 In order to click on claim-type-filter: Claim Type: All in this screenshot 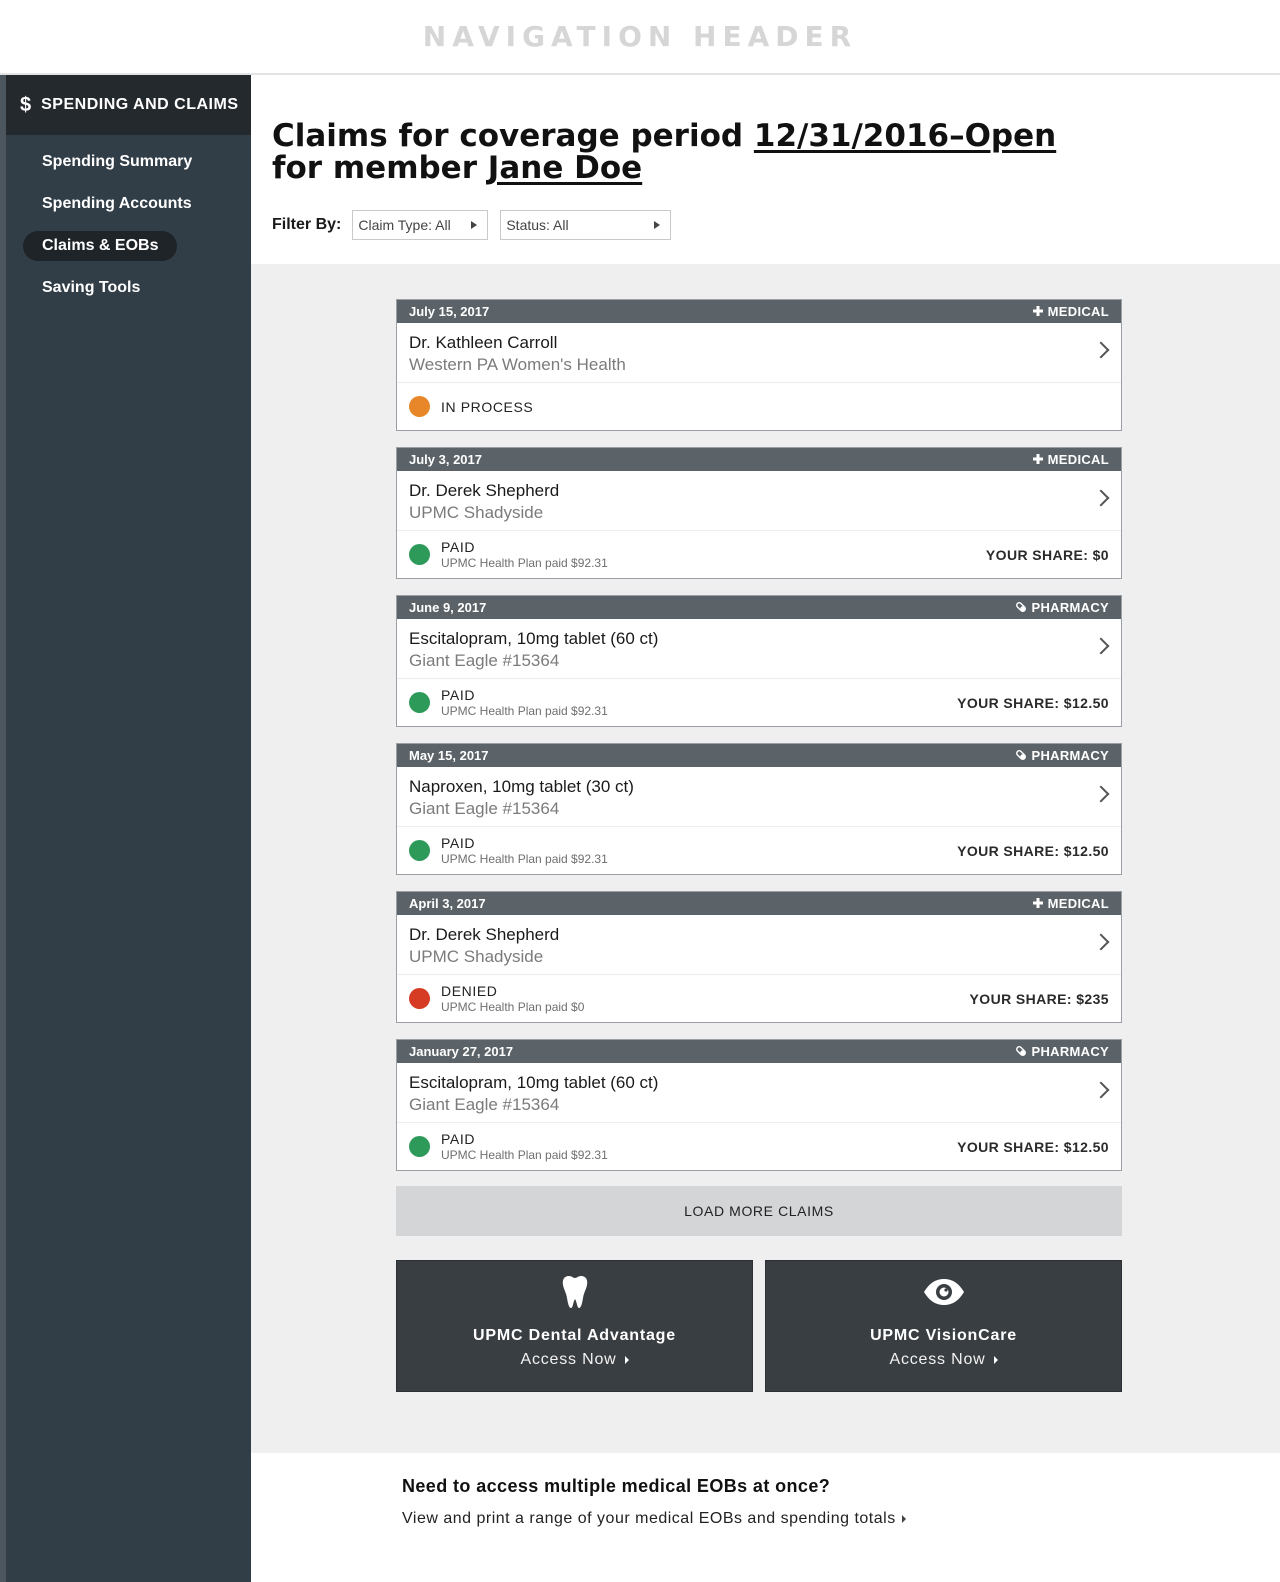, I will do `click(420, 225)`.